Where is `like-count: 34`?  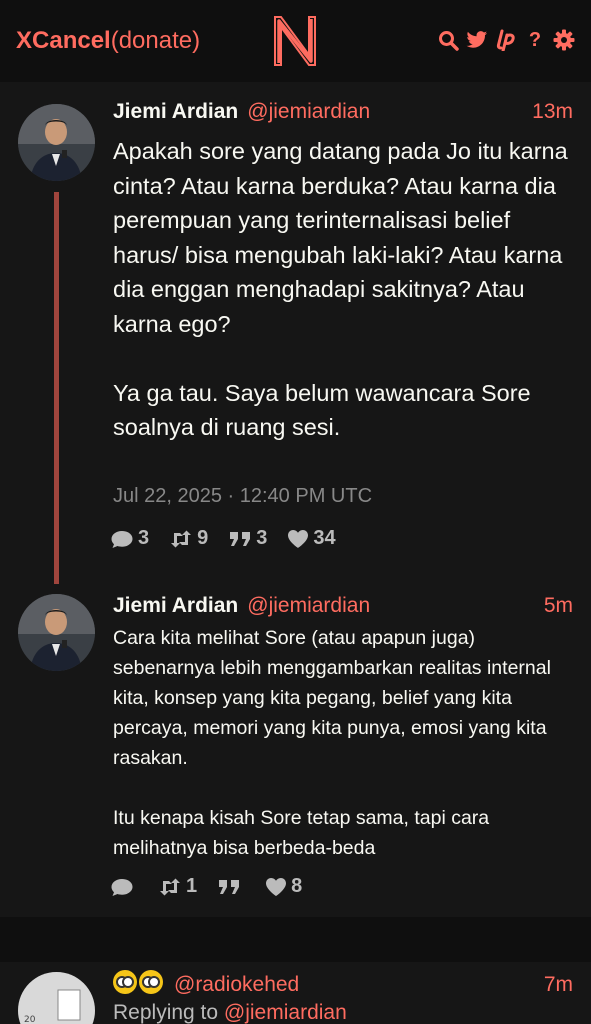 like-count: 34 is located at coordinates (324, 538).